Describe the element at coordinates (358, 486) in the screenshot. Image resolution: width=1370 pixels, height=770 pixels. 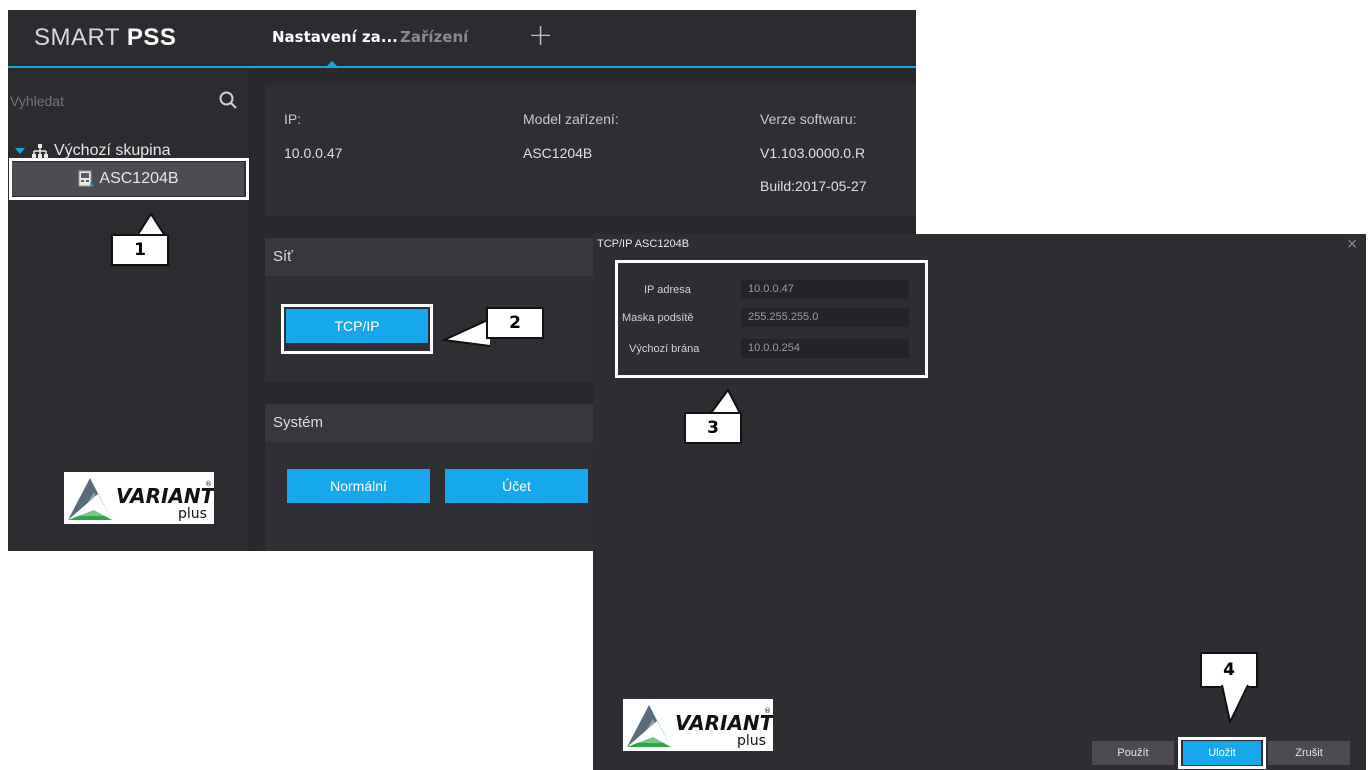
I see `normal-settings-button: Normální` at that location.